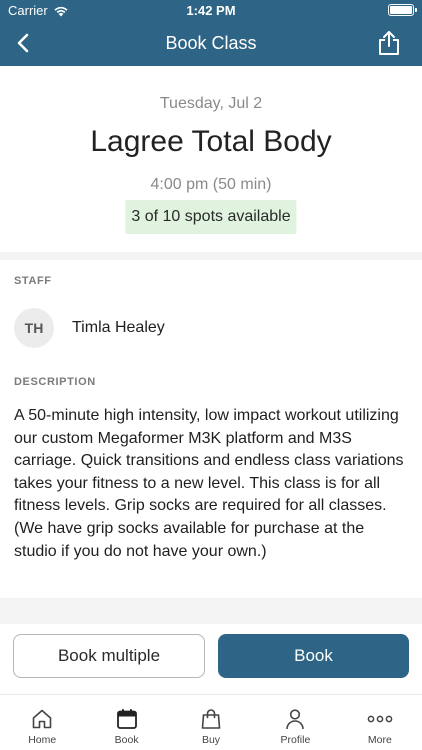  Describe the element at coordinates (34, 328) in the screenshot. I see `avatar: TH` at that location.